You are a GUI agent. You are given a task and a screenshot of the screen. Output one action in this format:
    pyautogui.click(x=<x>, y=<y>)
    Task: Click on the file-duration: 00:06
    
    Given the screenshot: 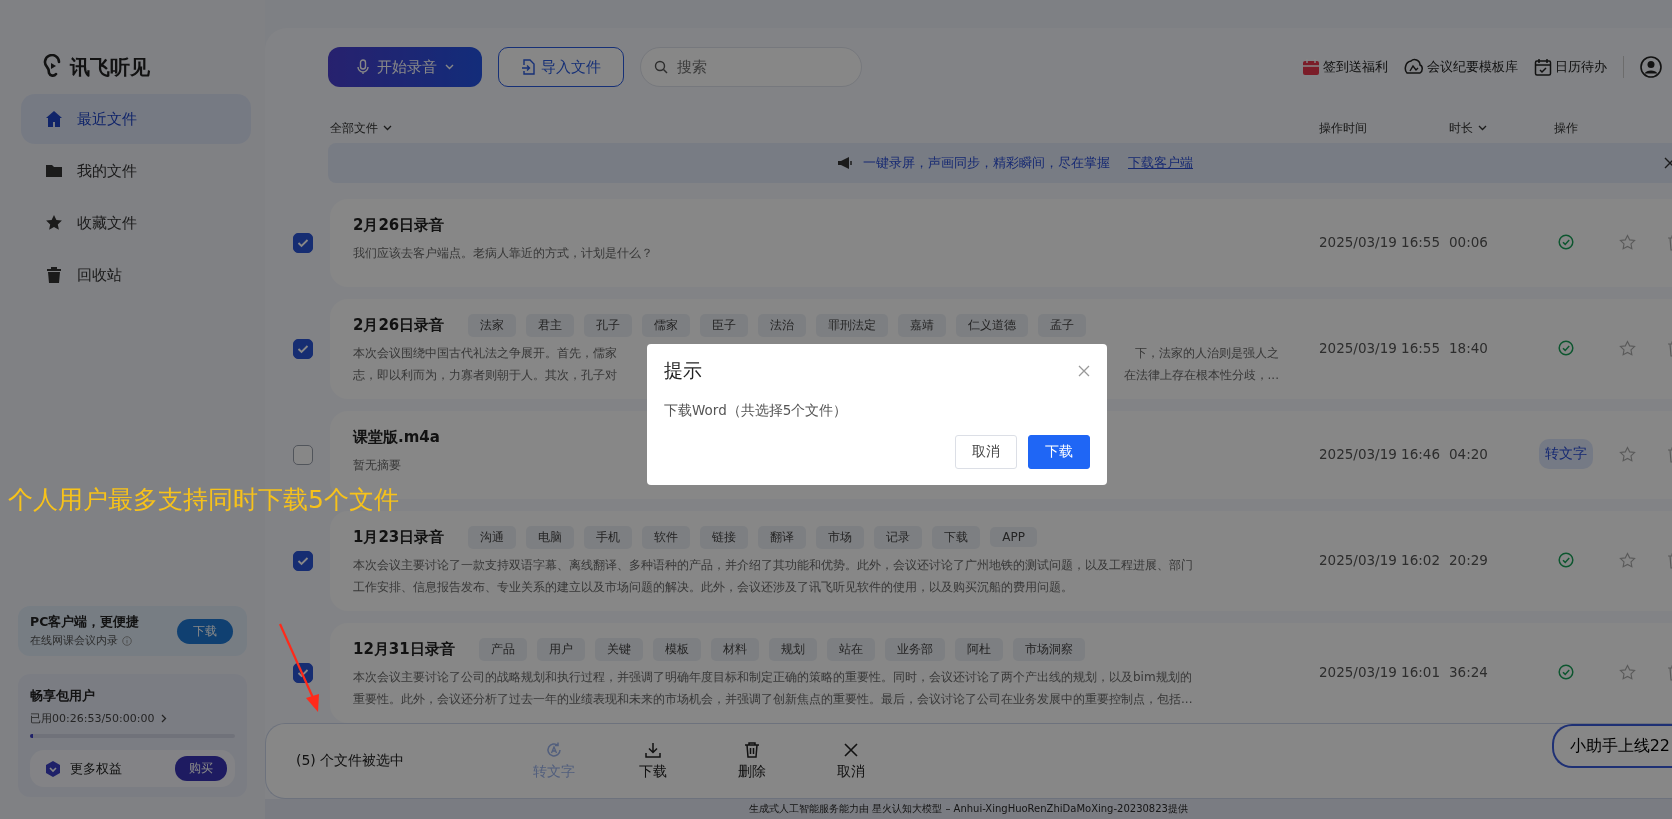 What is the action you would take?
    pyautogui.click(x=1469, y=242)
    